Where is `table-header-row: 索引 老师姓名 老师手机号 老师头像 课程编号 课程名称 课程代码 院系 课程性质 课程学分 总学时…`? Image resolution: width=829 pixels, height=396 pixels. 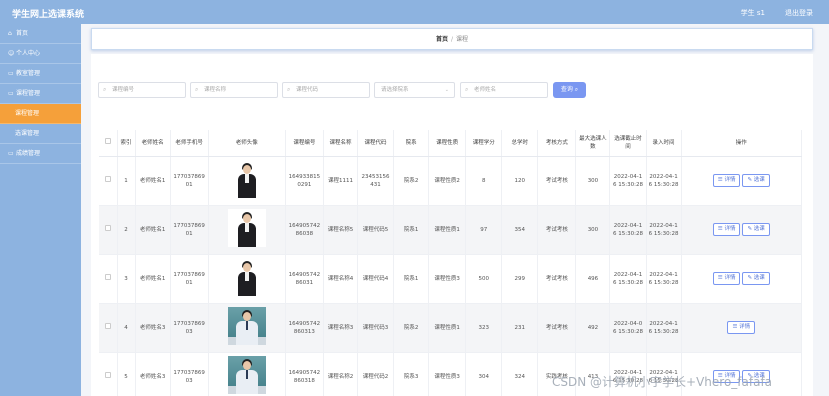 table-header-row: 索引 老师姓名 老师手机号 老师头像 课程编号 课程名称 课程代码 院系 课程性质 课程学分 总学时… is located at coordinates (451, 143).